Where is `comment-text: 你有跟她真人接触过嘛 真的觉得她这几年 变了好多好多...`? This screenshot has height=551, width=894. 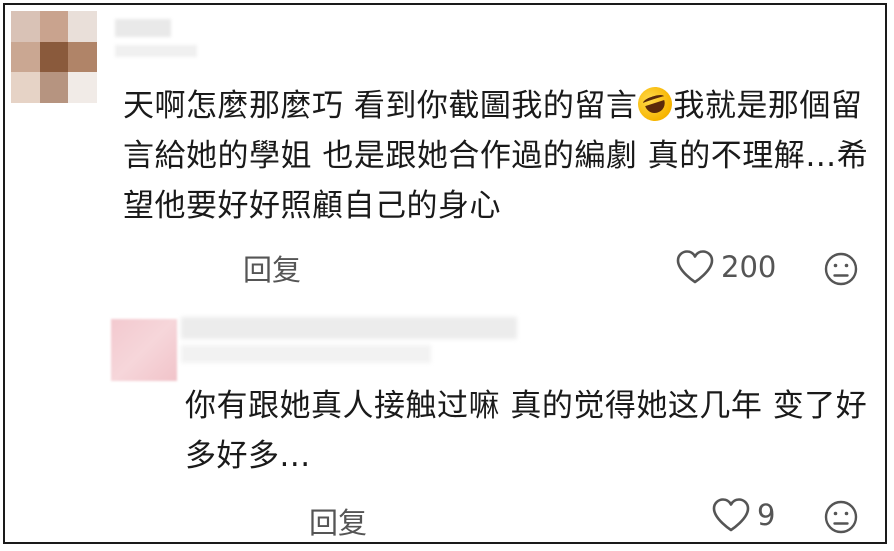
comment-text: 你有跟她真人接触过嘛 真的觉得她这几年 变了好多好多... is located at coordinates (526, 431).